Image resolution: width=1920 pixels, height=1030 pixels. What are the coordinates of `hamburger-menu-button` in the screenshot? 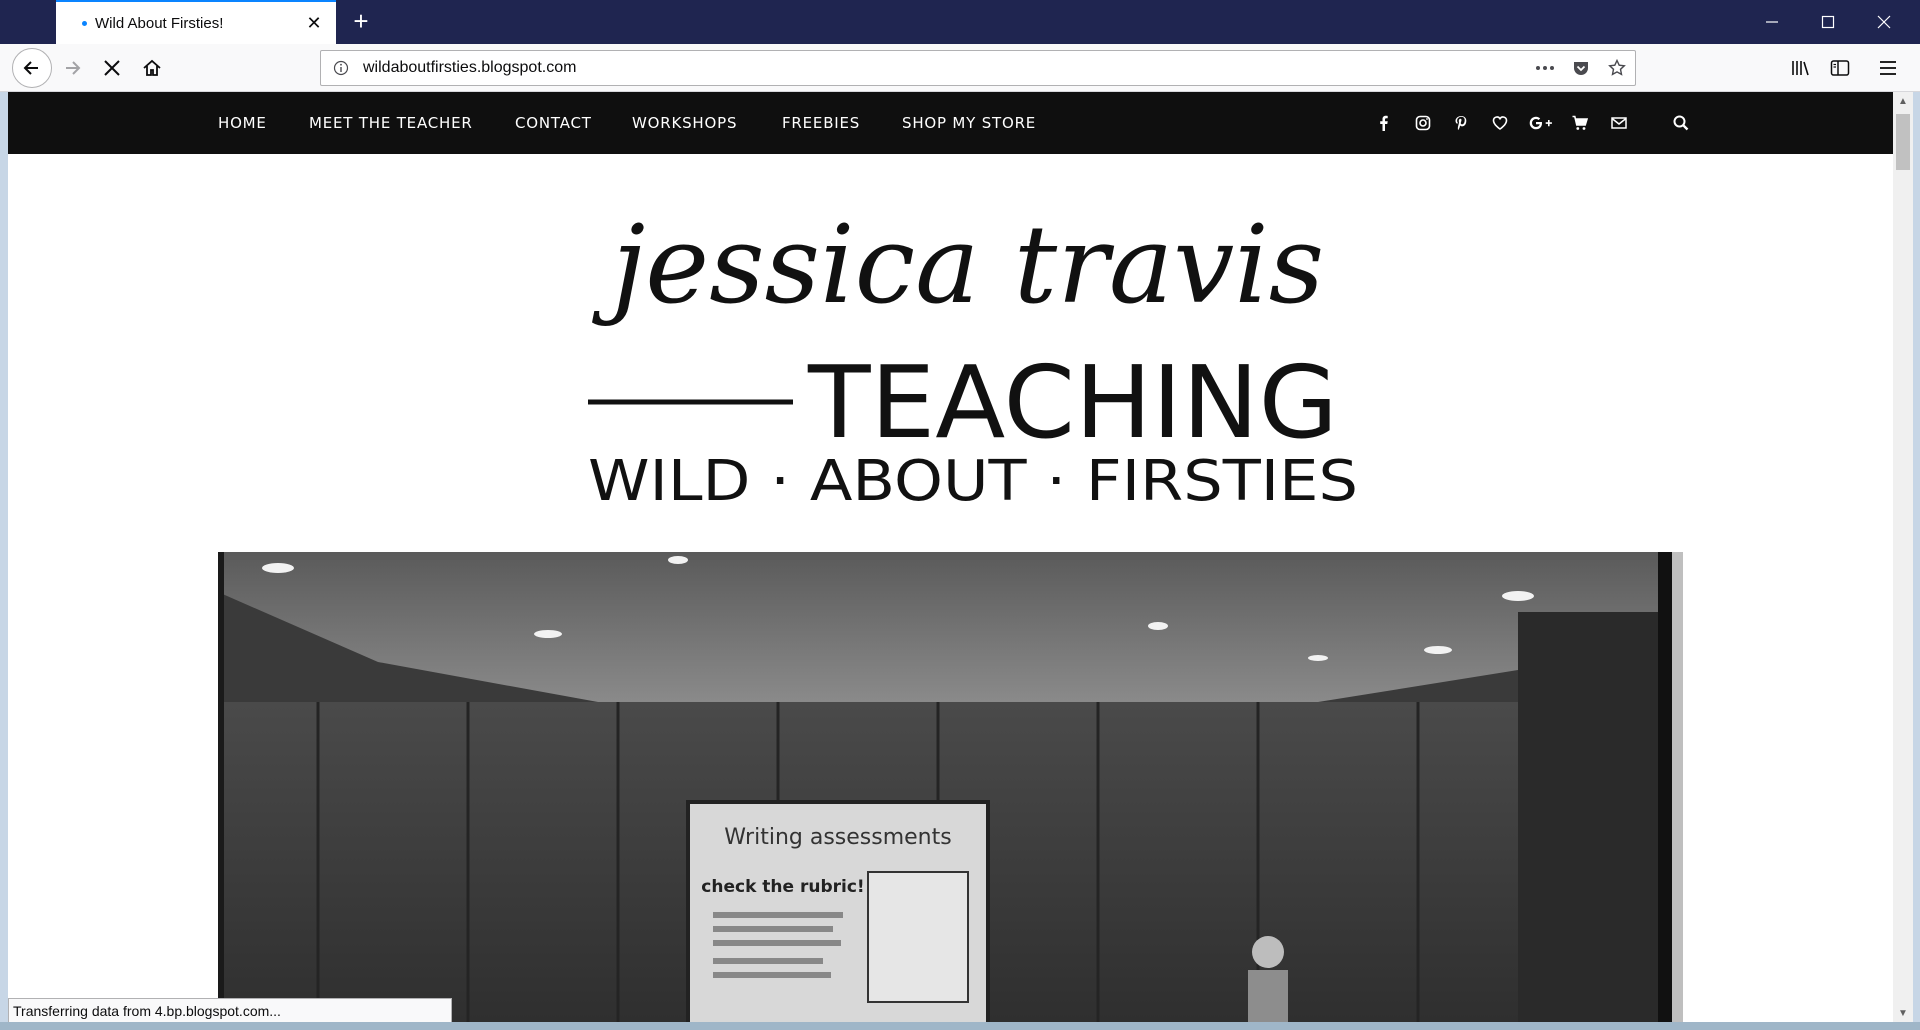 It's located at (1888, 68).